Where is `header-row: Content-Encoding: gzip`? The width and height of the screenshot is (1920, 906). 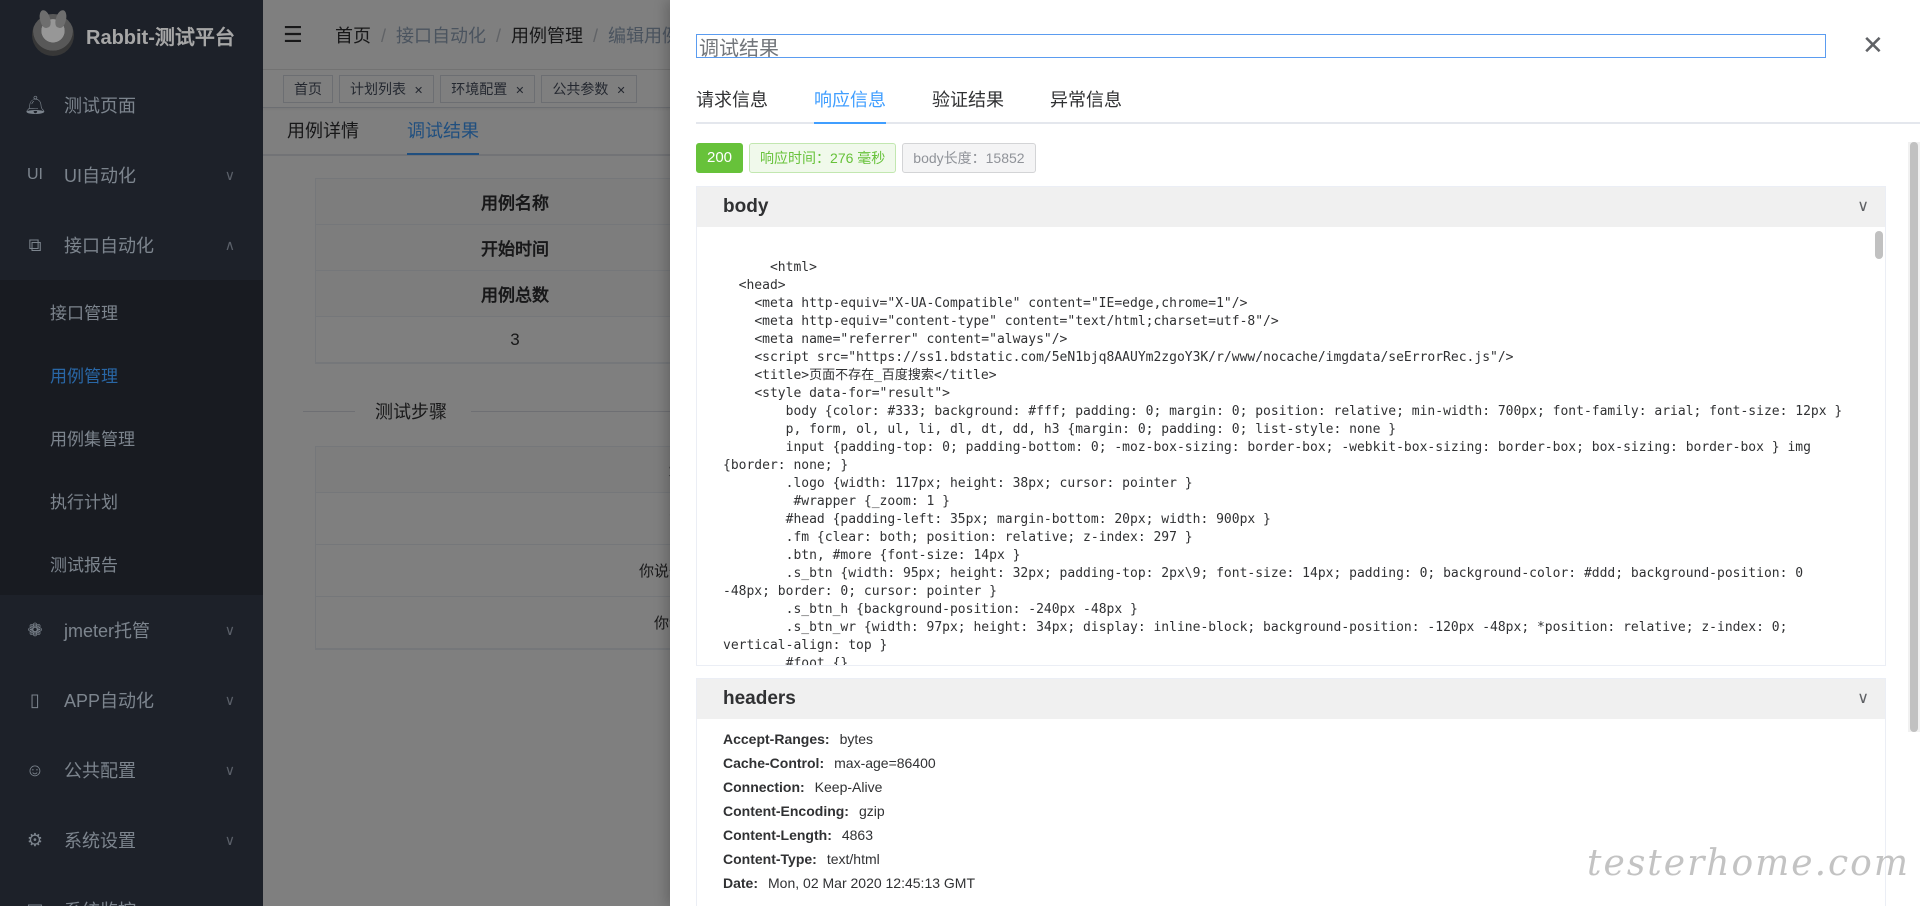
header-row: Content-Encoding: gzip is located at coordinates (1291, 811).